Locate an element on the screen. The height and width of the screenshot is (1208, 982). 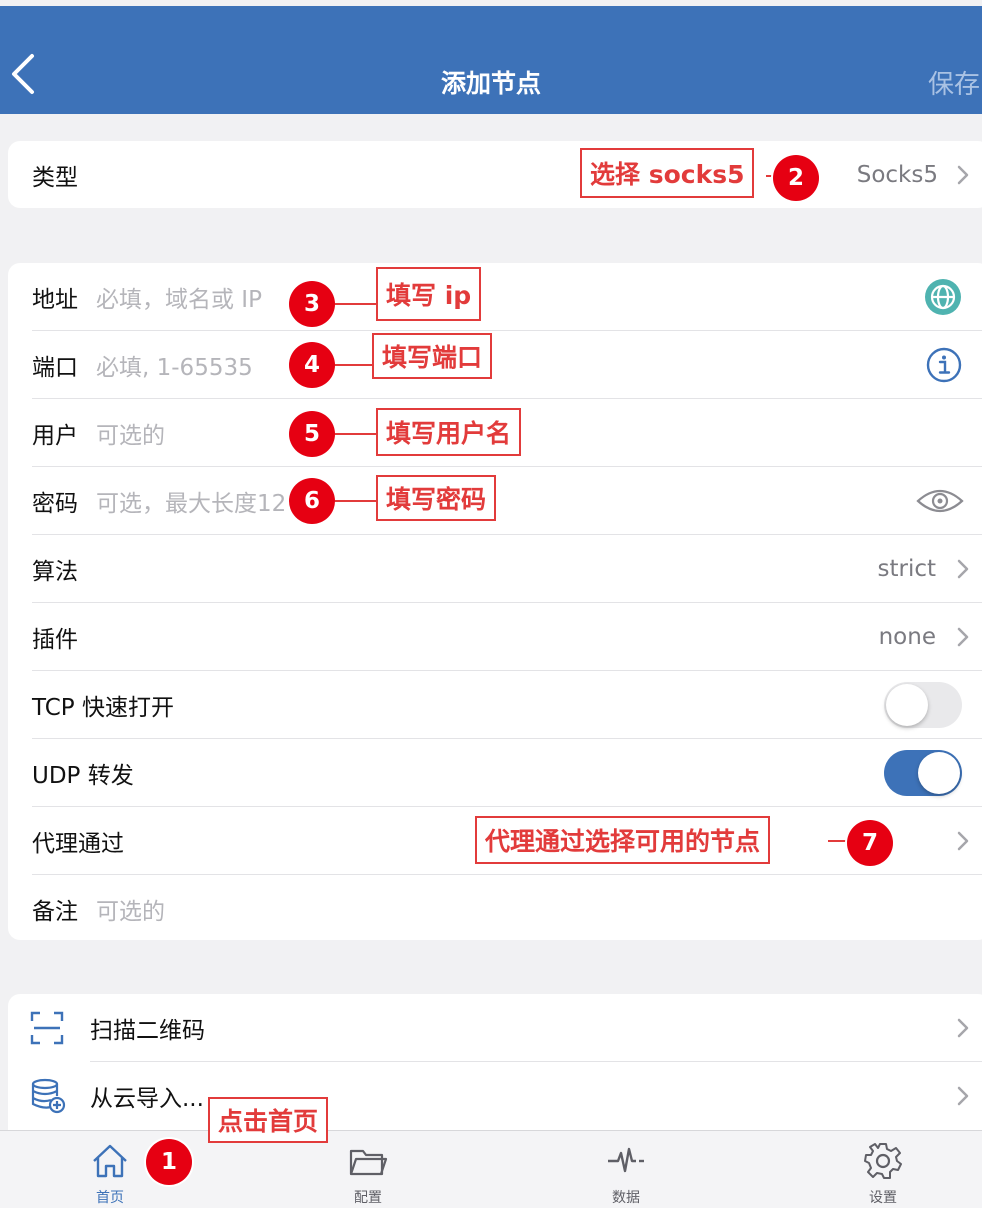
plugin-value: none is located at coordinates (907, 637).